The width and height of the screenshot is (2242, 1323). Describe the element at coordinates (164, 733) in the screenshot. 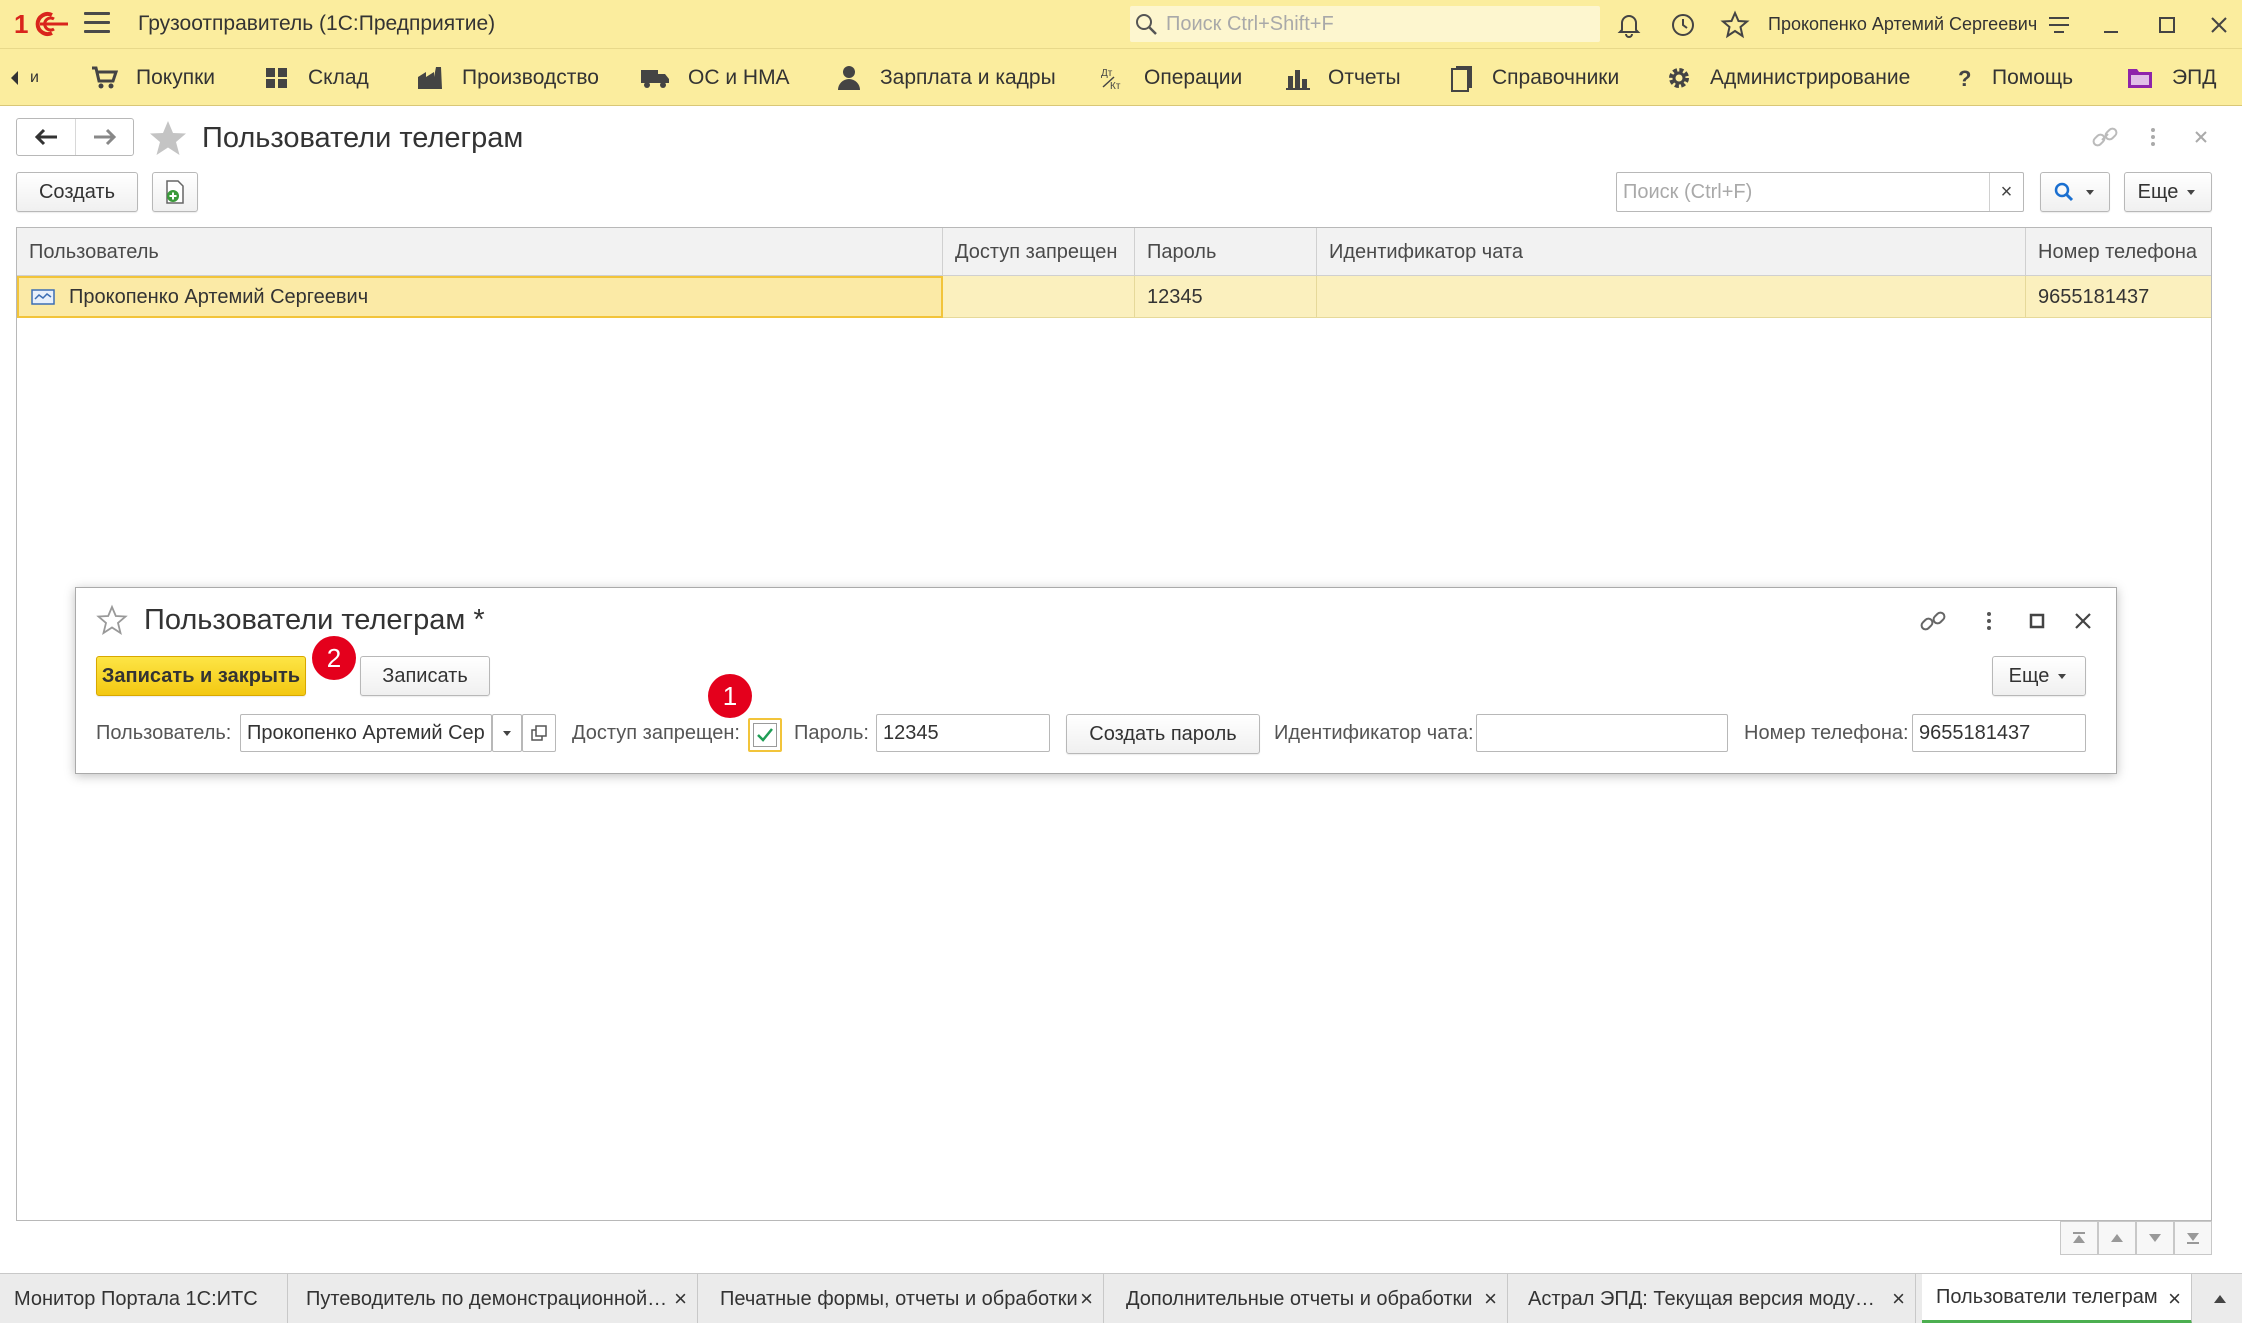

I see `user-label: Пользователь:` at that location.